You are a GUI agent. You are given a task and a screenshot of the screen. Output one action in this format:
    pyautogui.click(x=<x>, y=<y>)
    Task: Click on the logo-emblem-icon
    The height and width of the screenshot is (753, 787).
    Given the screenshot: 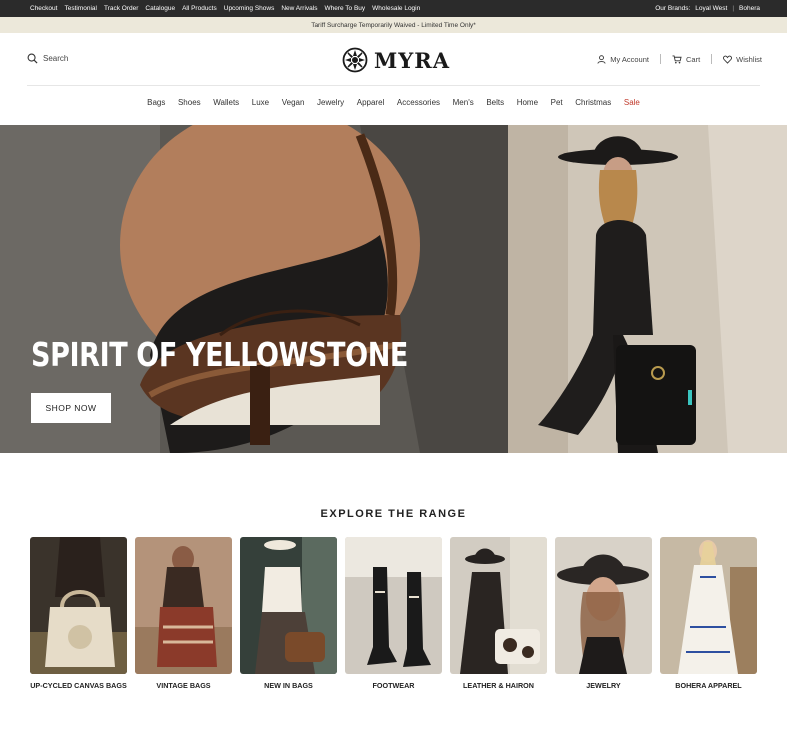 What is the action you would take?
    pyautogui.click(x=355, y=60)
    